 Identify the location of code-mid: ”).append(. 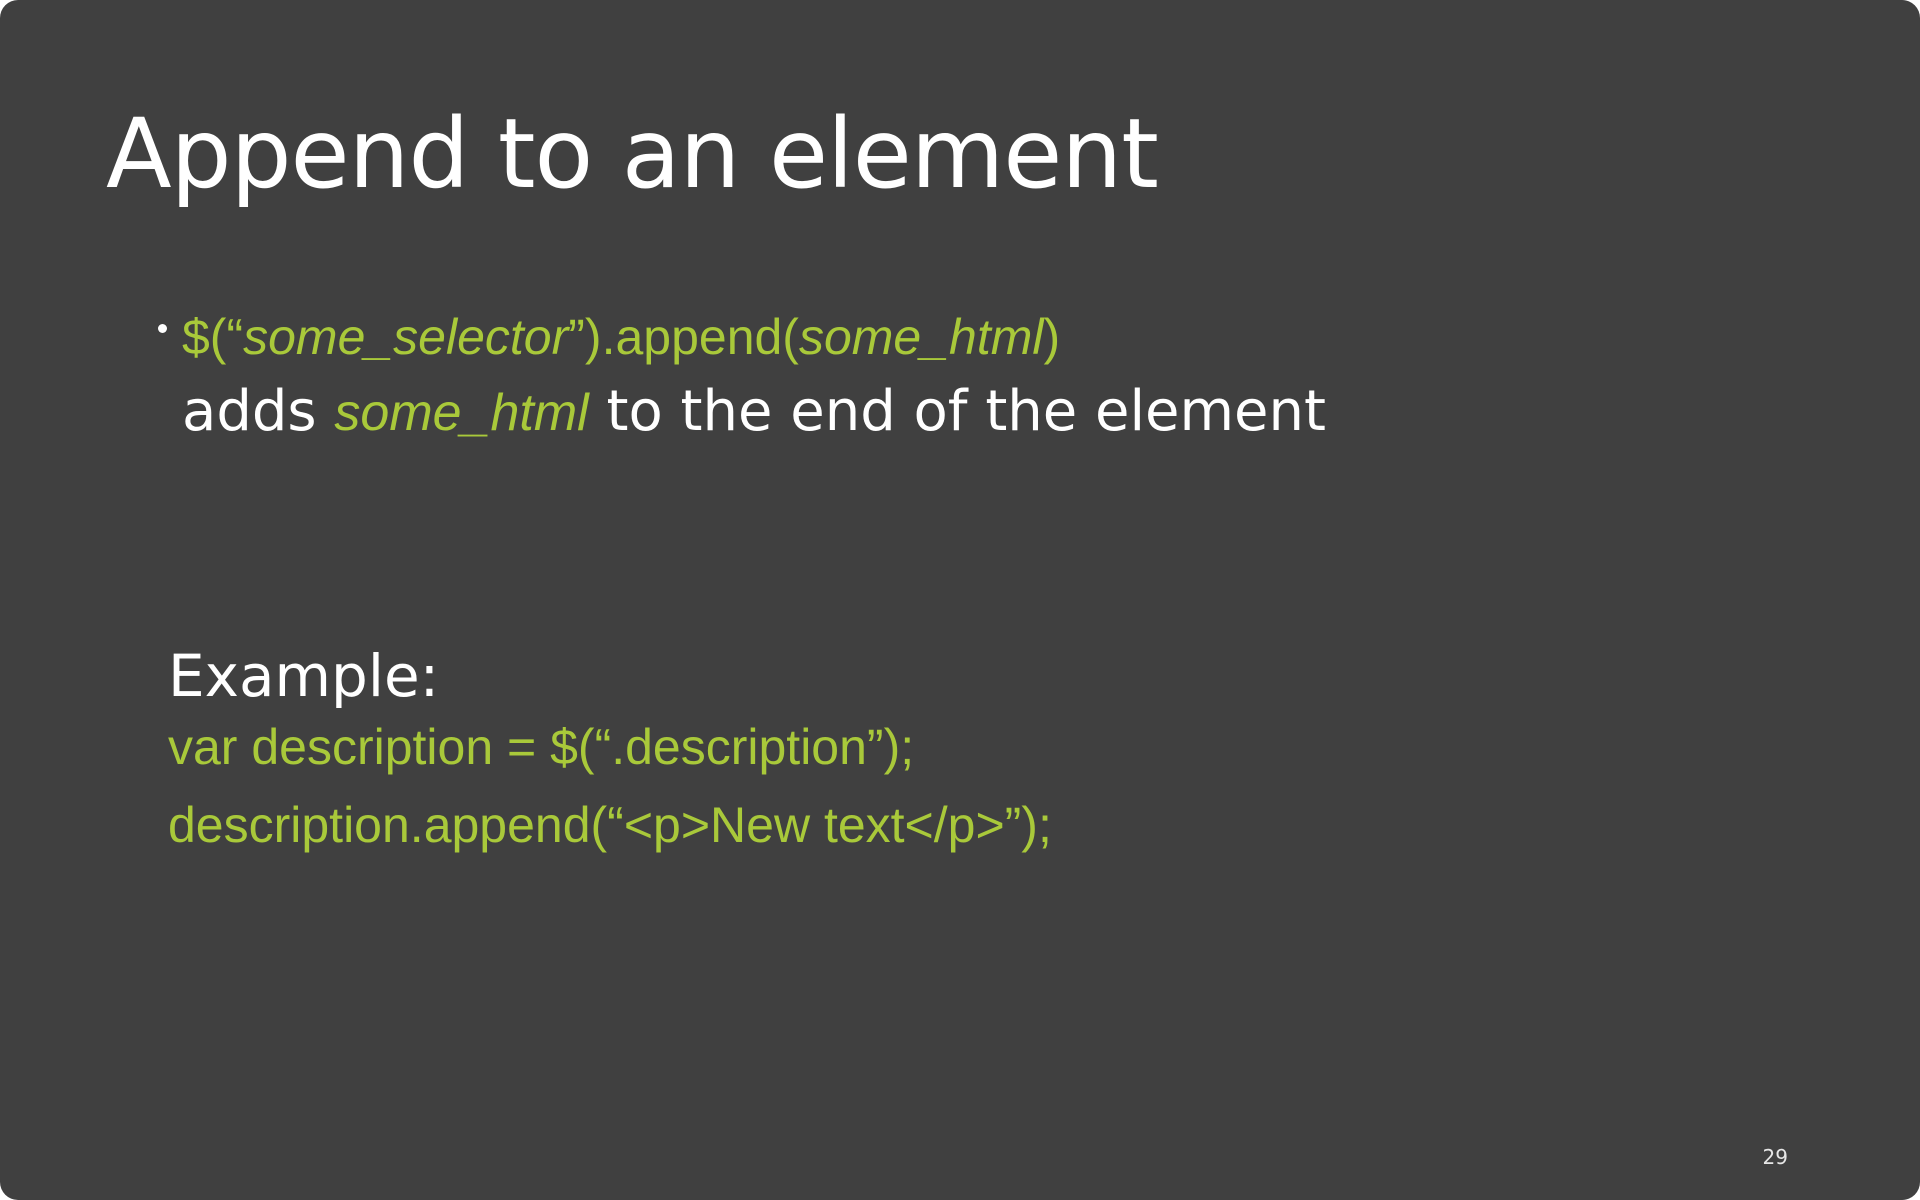
(683, 337).